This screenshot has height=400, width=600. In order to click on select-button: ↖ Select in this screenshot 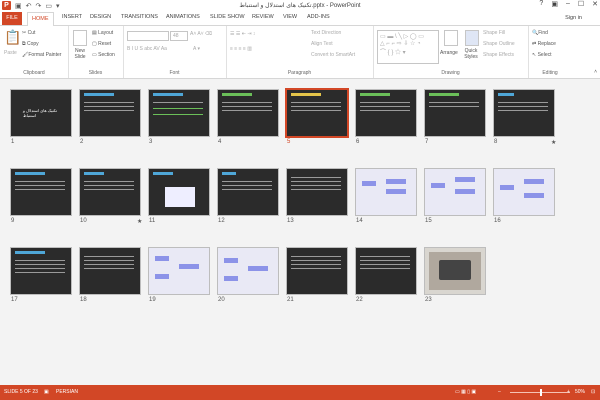, I will do `click(542, 55)`.